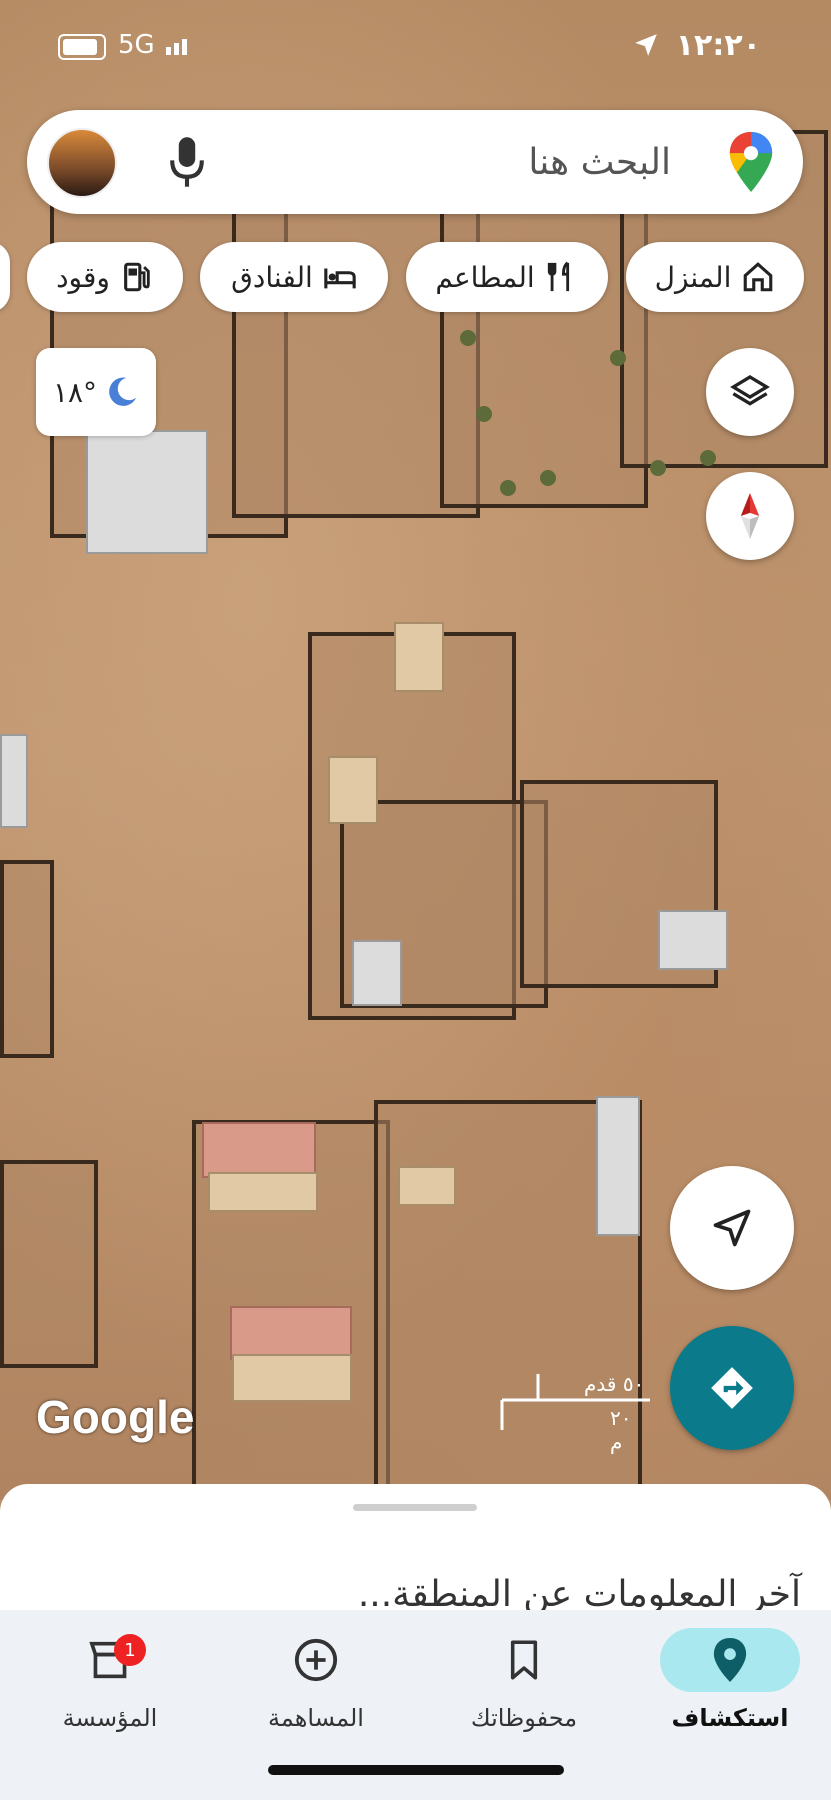 The image size is (831, 1800). What do you see at coordinates (485, 277) in the screenshot?
I see `chip-restaurants-label: المطاعم` at bounding box center [485, 277].